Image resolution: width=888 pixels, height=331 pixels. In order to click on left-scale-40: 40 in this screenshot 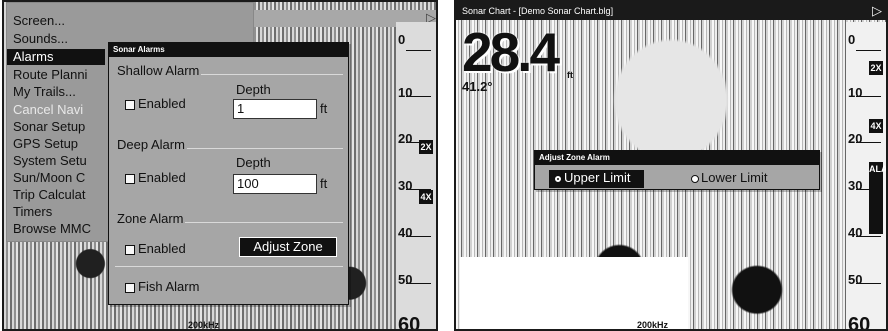, I will do `click(405, 232)`.